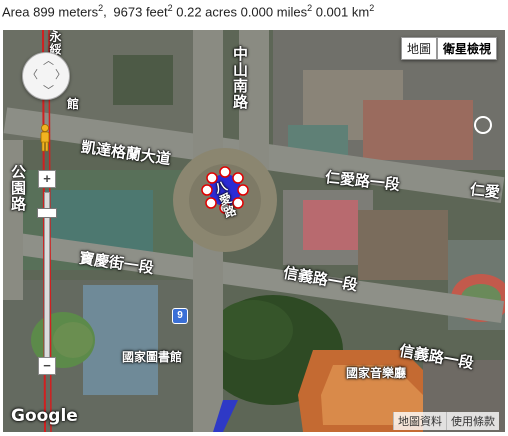 Image resolution: width=508 pixels, height=436 pixels. I want to click on pan-control: ︿ ﹀ 〈 〉, so click(46, 76).